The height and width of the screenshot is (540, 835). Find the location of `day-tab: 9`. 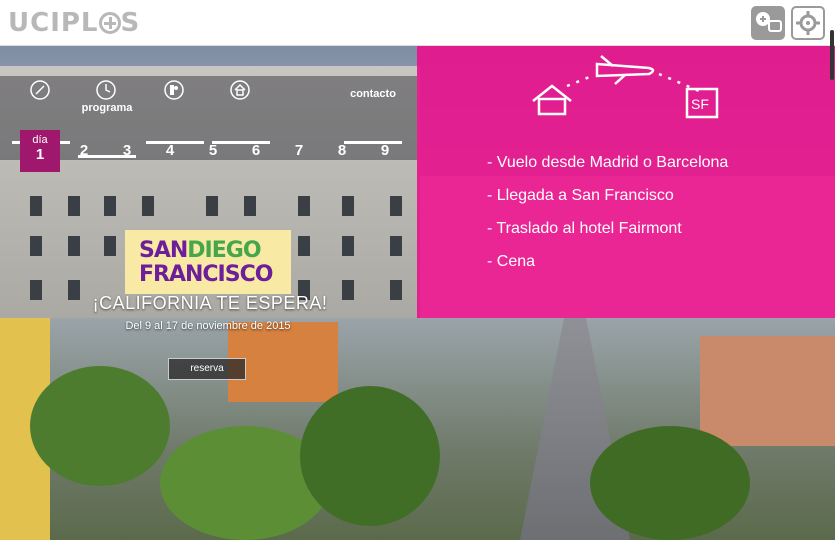

day-tab: 9 is located at coordinates (385, 151).